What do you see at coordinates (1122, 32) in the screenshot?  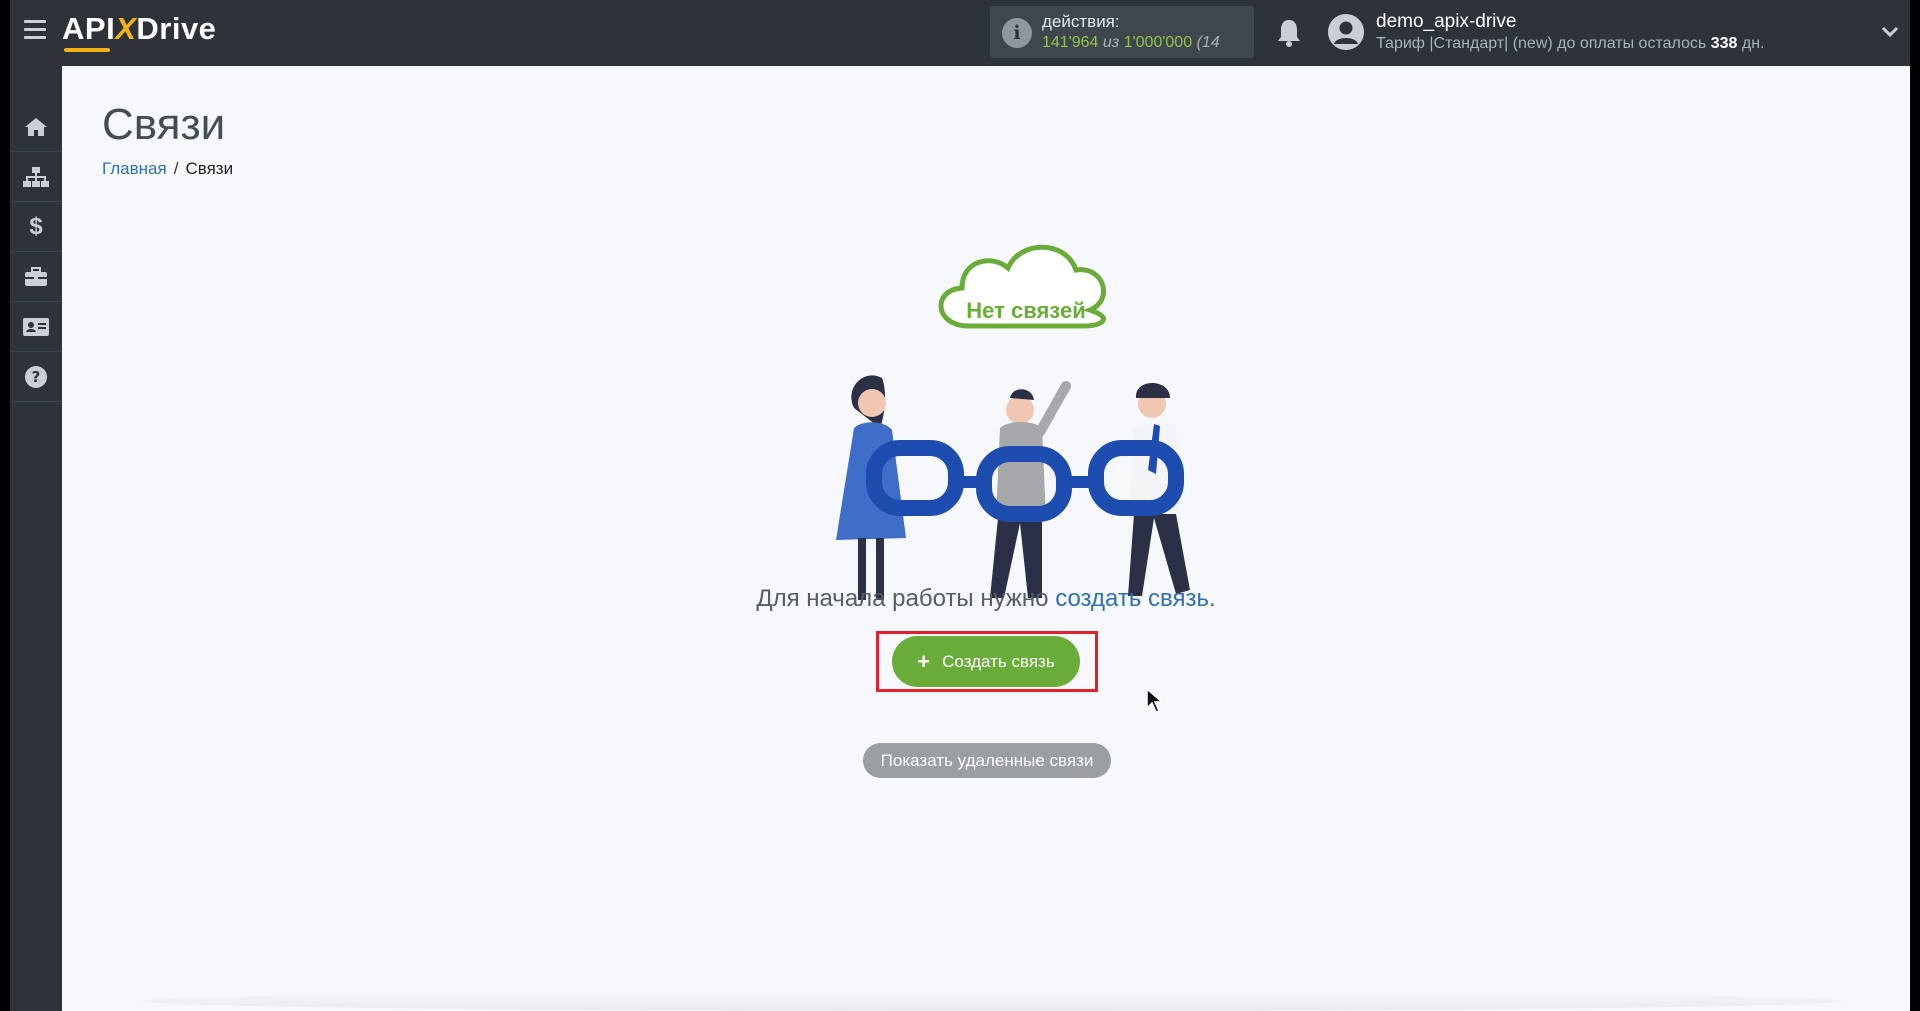 I see `actions-counter: i действия: 141'964 из 1'000'000 (14` at bounding box center [1122, 32].